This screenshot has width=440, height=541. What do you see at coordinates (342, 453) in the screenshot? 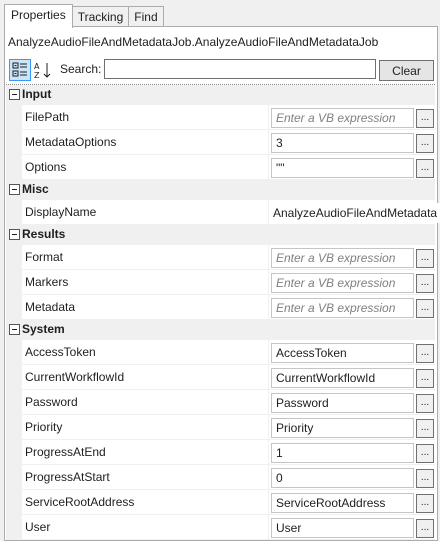
I see `property-value-progress-at-end: 1` at bounding box center [342, 453].